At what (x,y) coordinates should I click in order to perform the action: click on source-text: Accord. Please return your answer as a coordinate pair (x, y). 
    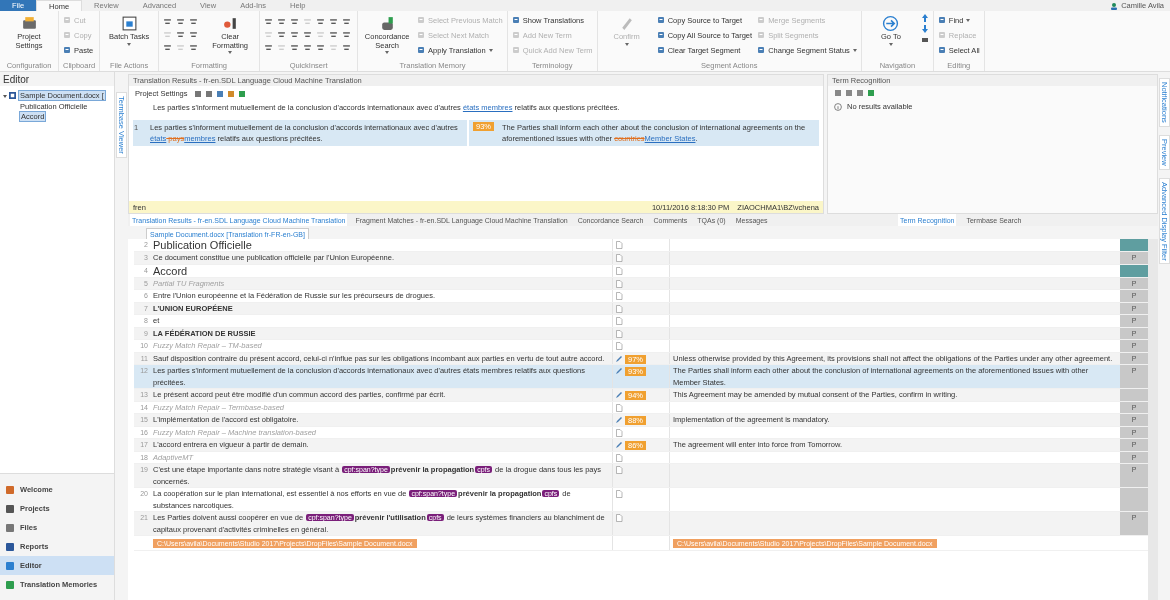
    Looking at the image, I should click on (170, 270).